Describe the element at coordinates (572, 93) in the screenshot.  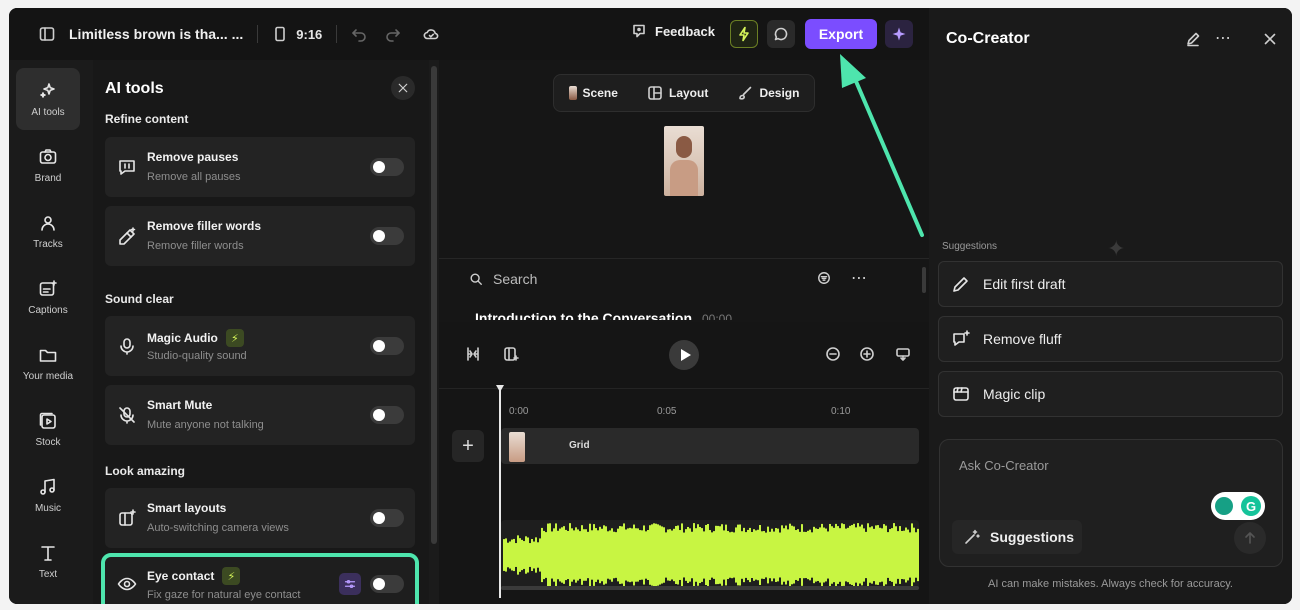
I see `scene-thumbnail-icon` at that location.